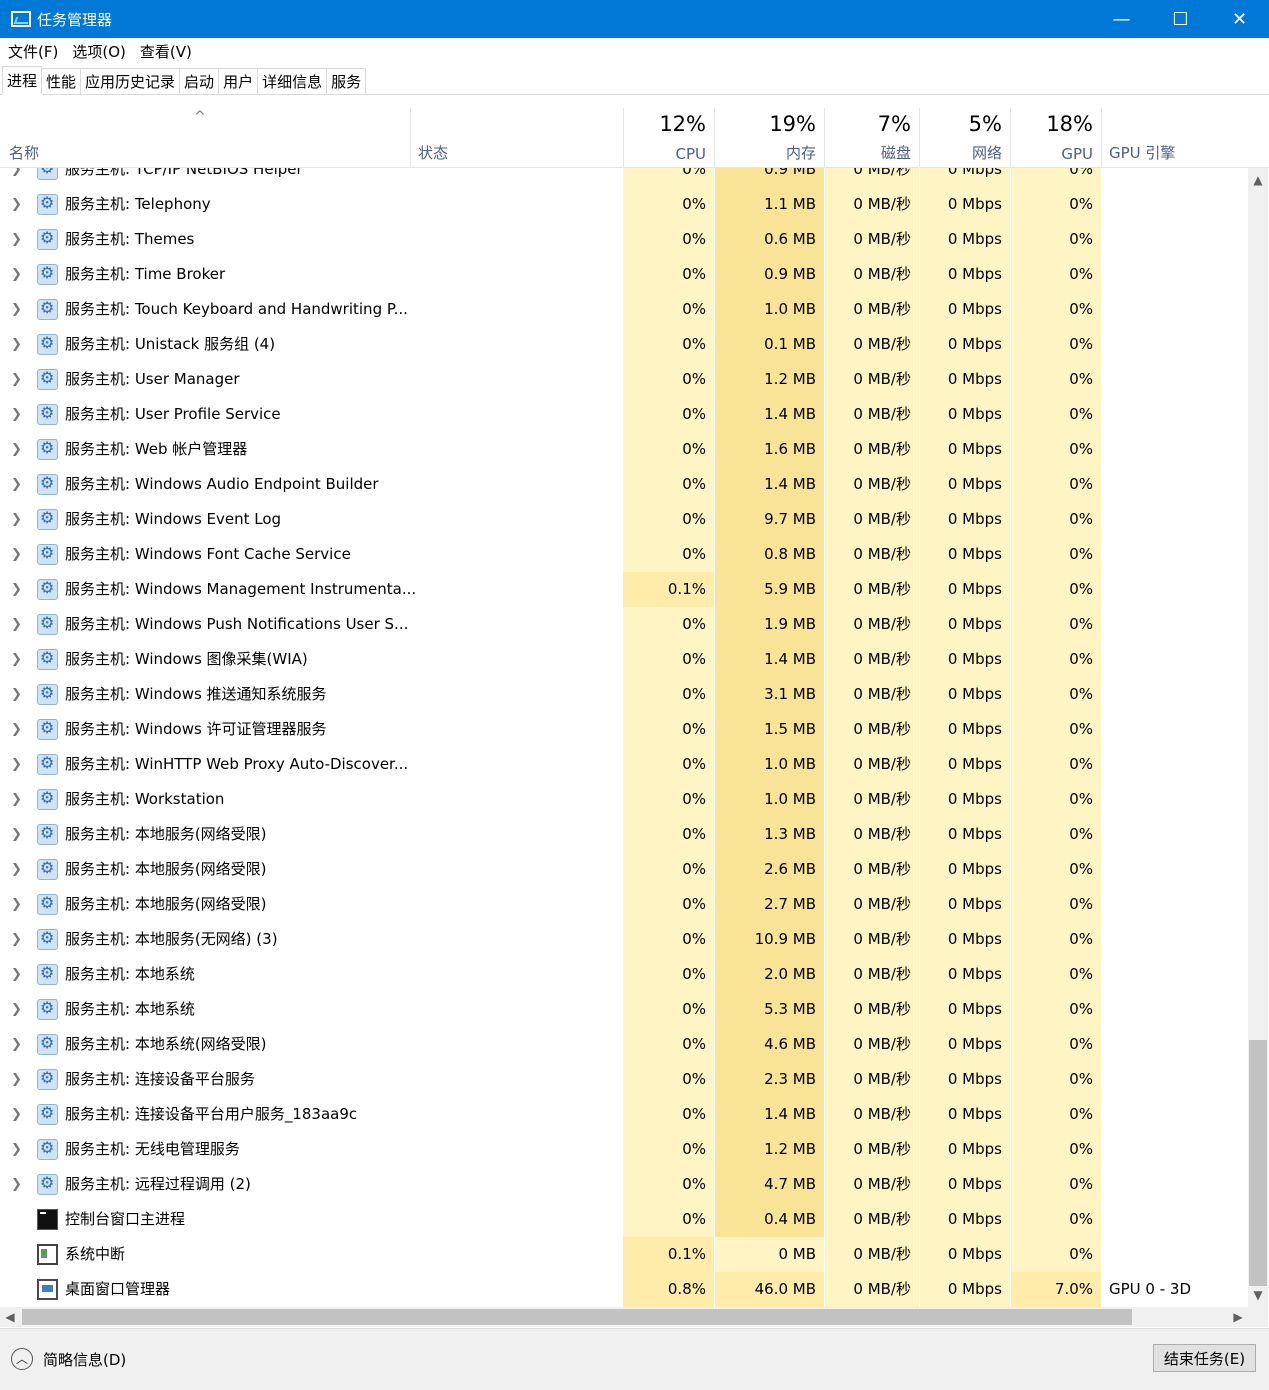 Image resolution: width=1269 pixels, height=1390 pixels. I want to click on memory-value: 1.4 MB, so click(769, 659).